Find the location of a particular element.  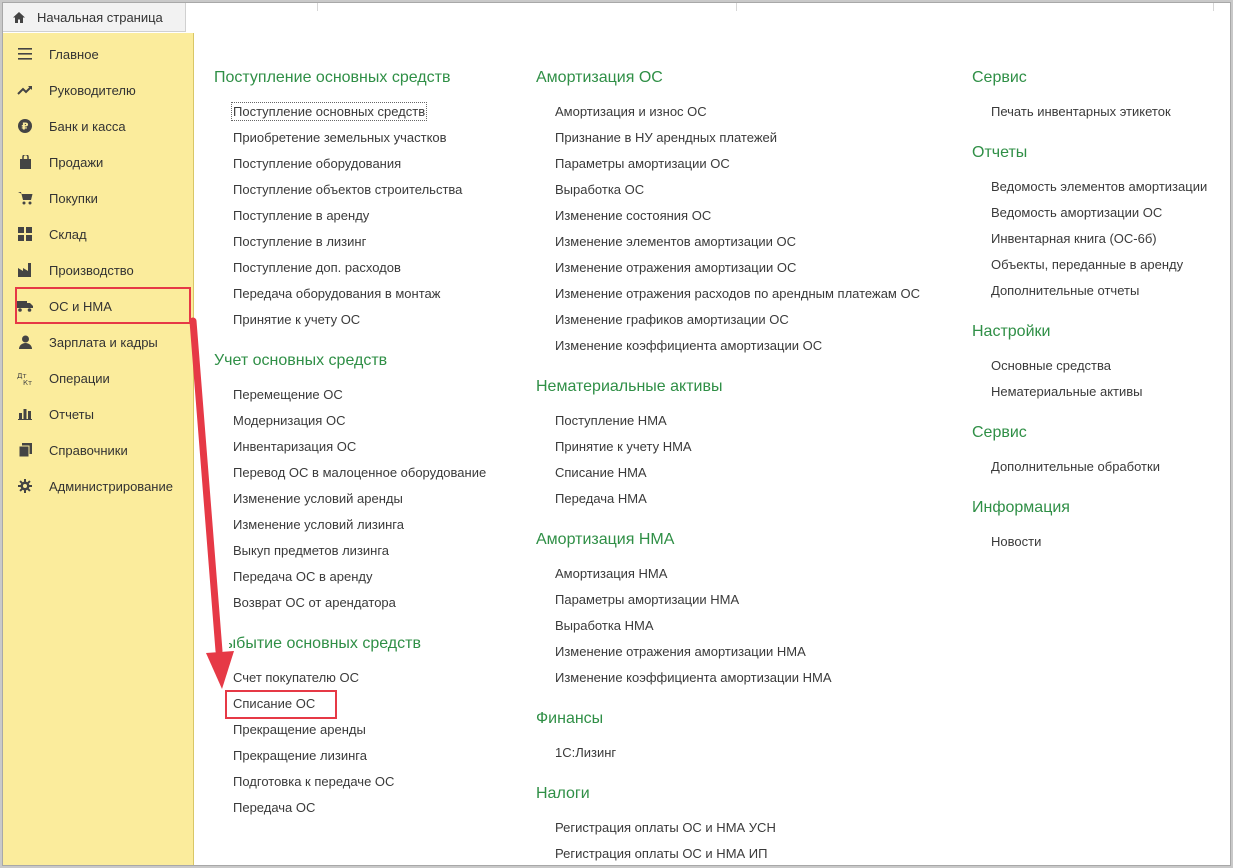

link-item: Нематериальные активы is located at coordinates (1067, 391).